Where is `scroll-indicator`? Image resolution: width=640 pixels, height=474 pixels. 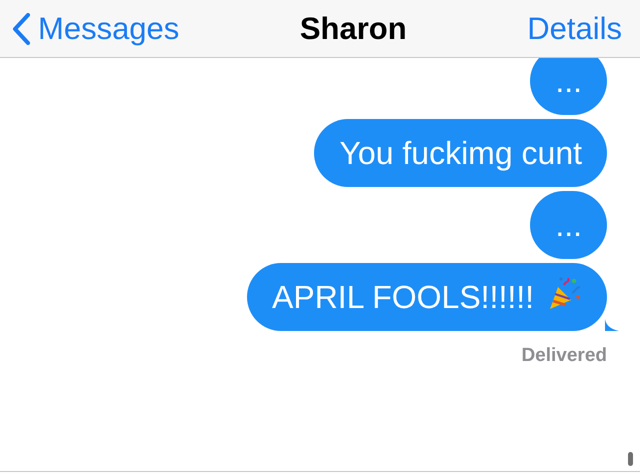 scroll-indicator is located at coordinates (630, 459).